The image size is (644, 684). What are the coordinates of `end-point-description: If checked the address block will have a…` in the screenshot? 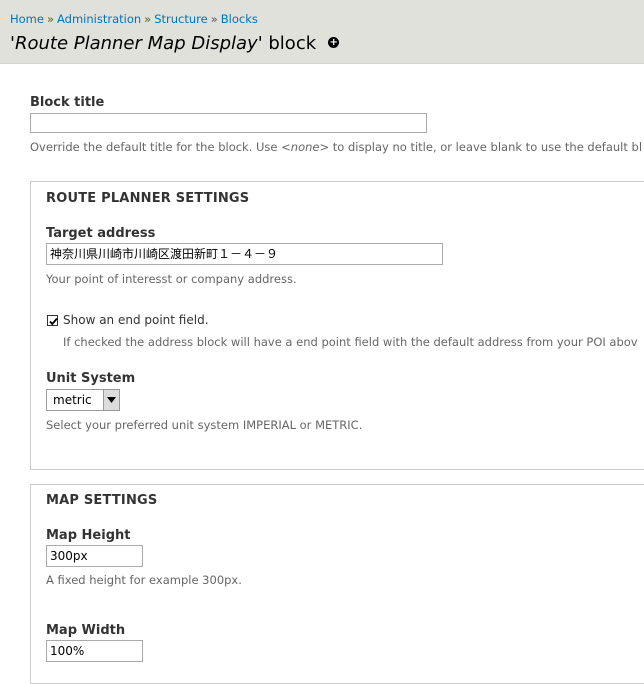 It's located at (350, 342).